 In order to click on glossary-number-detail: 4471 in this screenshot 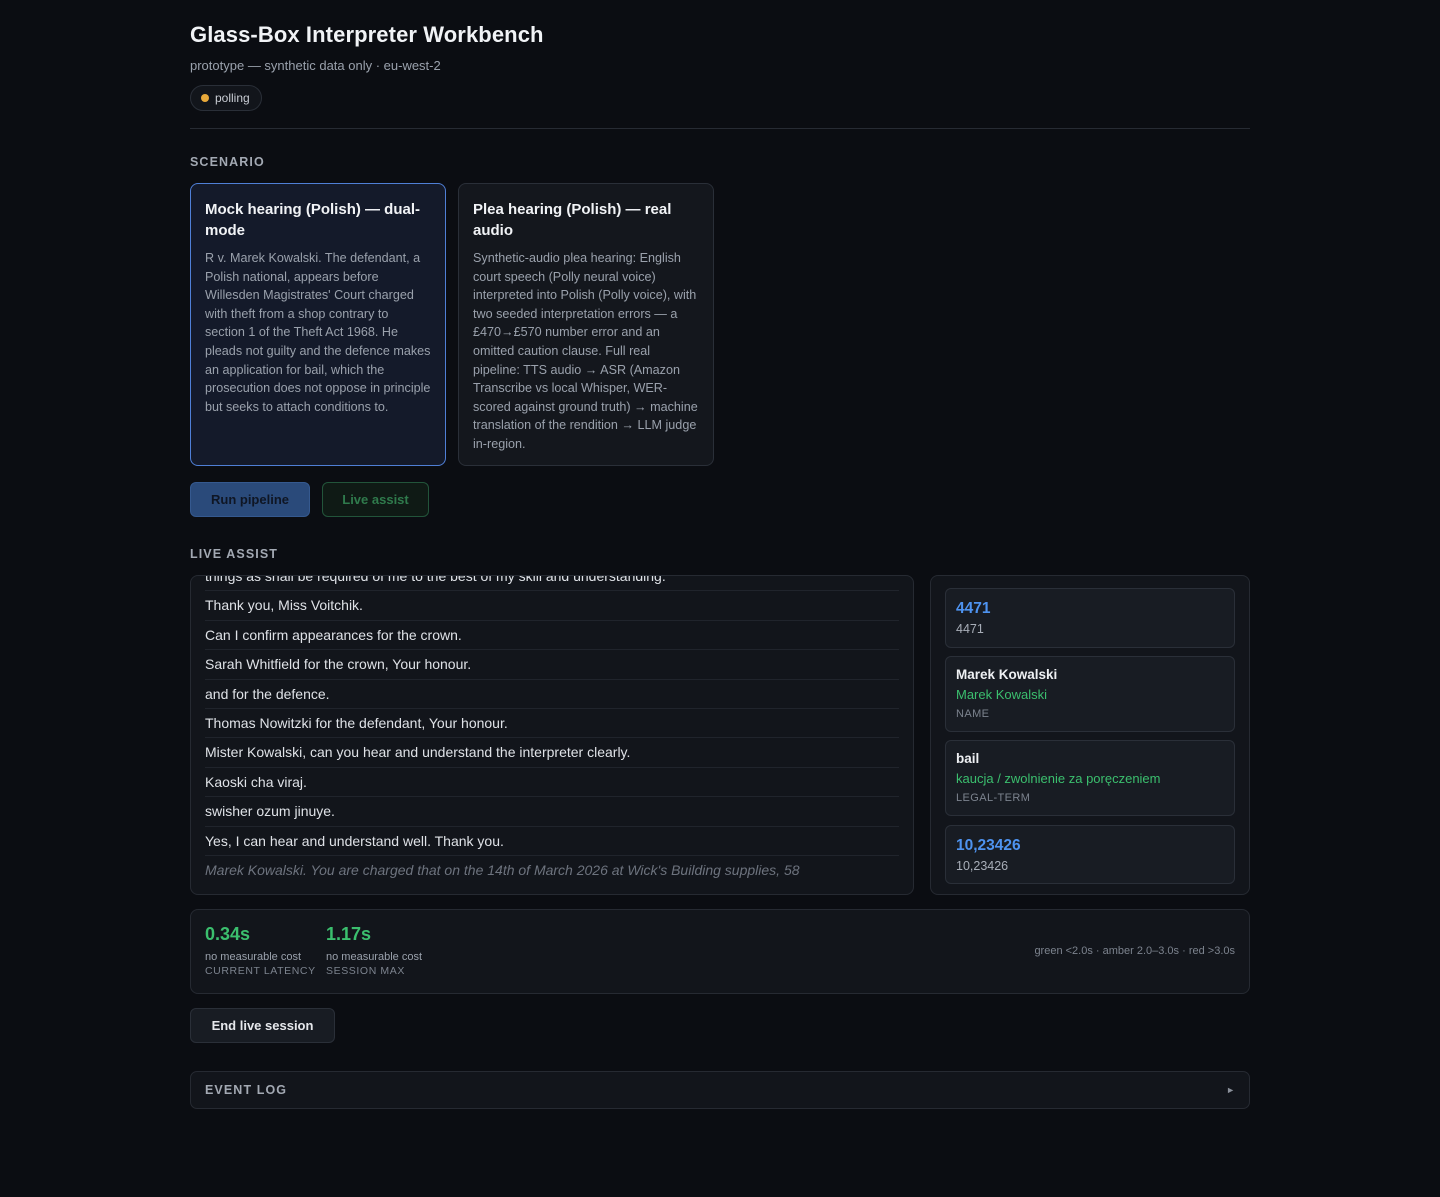, I will do `click(970, 629)`.